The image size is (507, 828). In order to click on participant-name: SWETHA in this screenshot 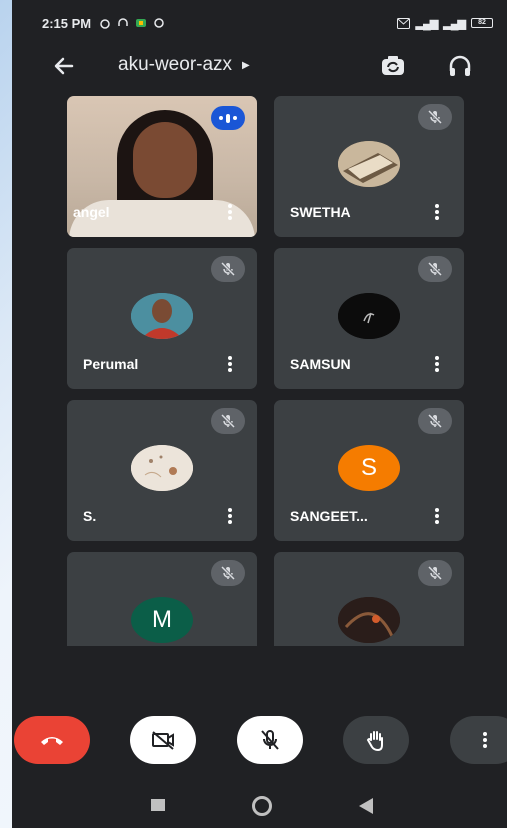, I will do `click(320, 212)`.